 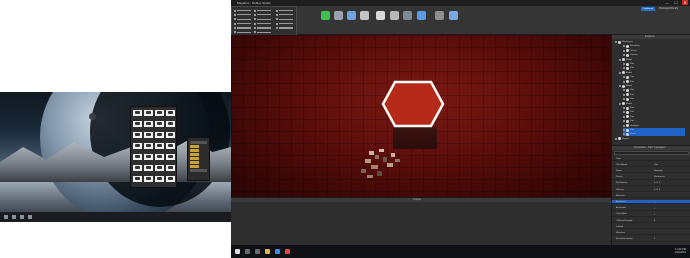 What do you see at coordinates (153, 147) in the screenshot?
I see `toolbox-window` at bounding box center [153, 147].